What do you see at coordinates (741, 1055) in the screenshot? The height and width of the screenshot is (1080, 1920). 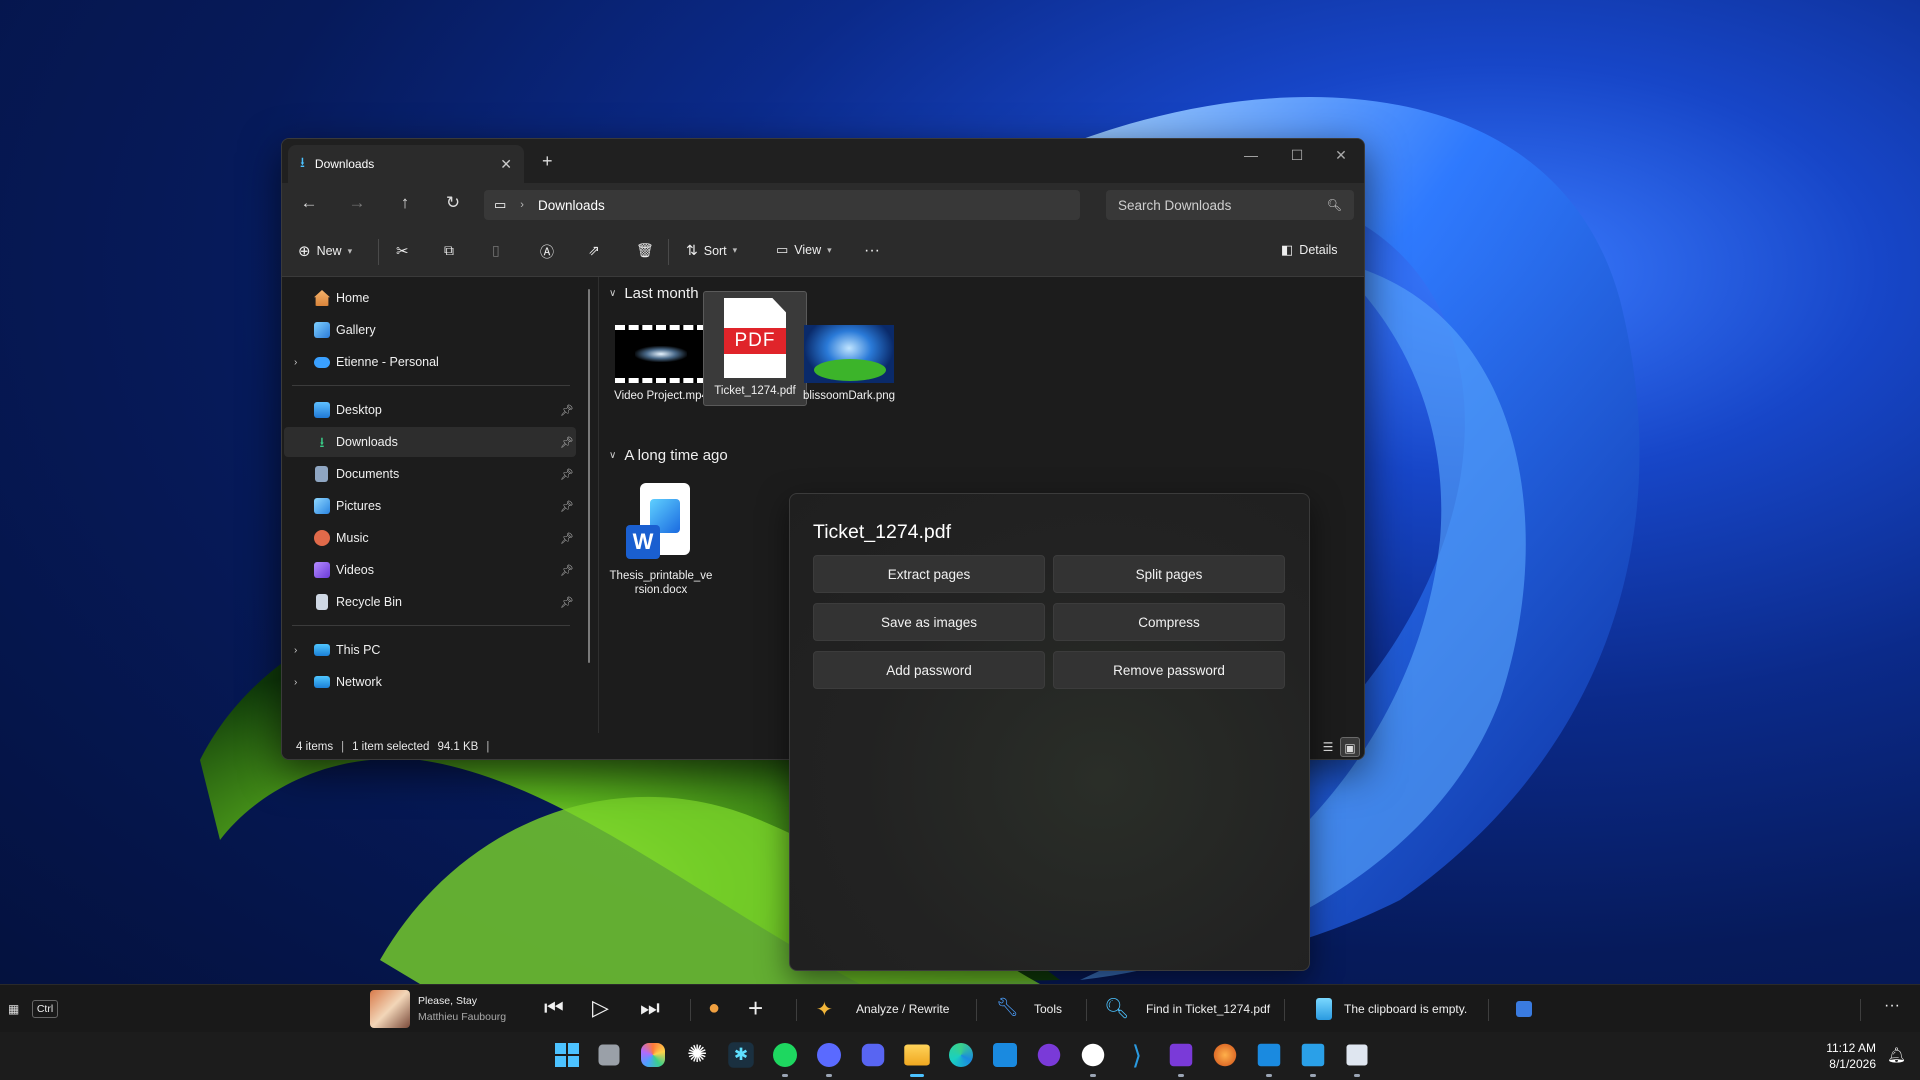 I see `app-icon: ✱` at bounding box center [741, 1055].